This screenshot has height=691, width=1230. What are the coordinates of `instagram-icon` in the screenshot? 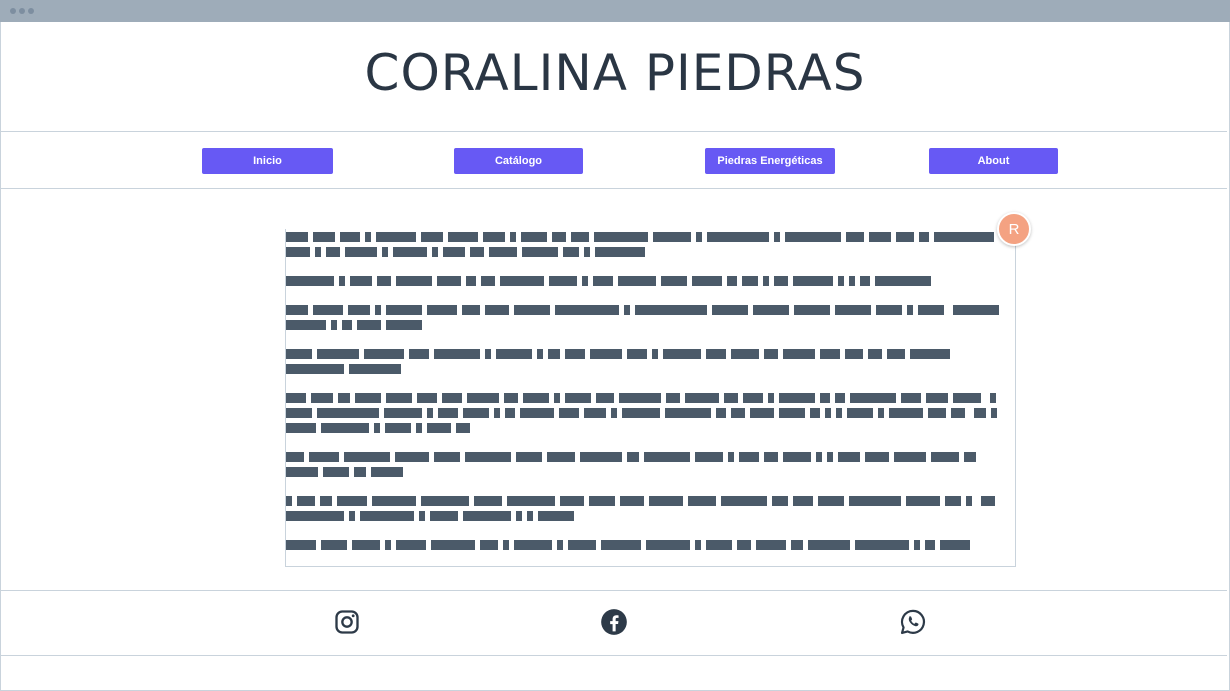 It's located at (347, 622).